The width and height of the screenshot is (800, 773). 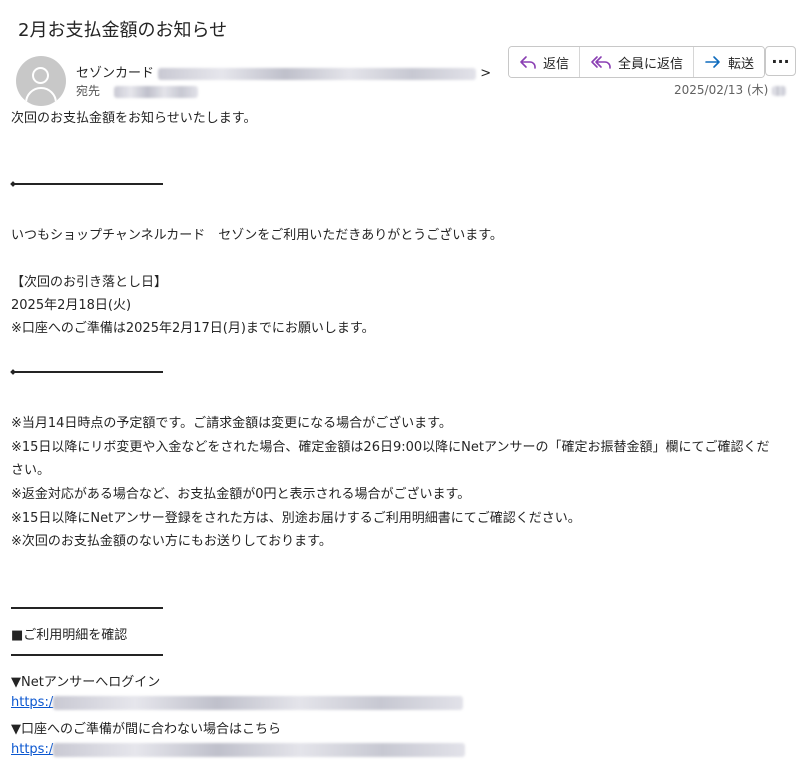 What do you see at coordinates (89, 282) in the screenshot?
I see `due-heading: 【次回のお引き落とし日】` at bounding box center [89, 282].